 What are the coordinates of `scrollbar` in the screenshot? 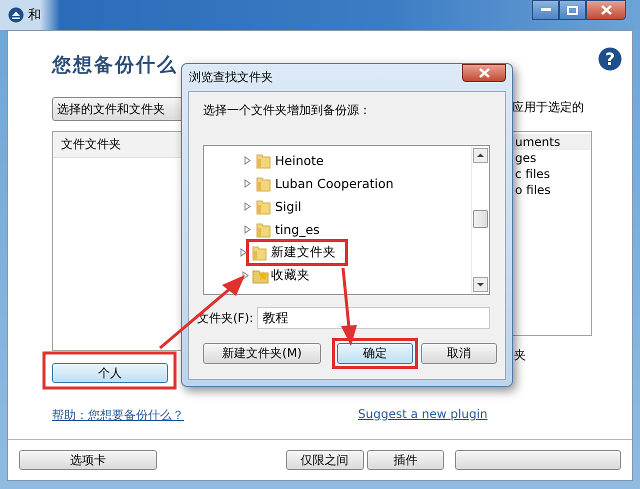 It's located at (480, 220).